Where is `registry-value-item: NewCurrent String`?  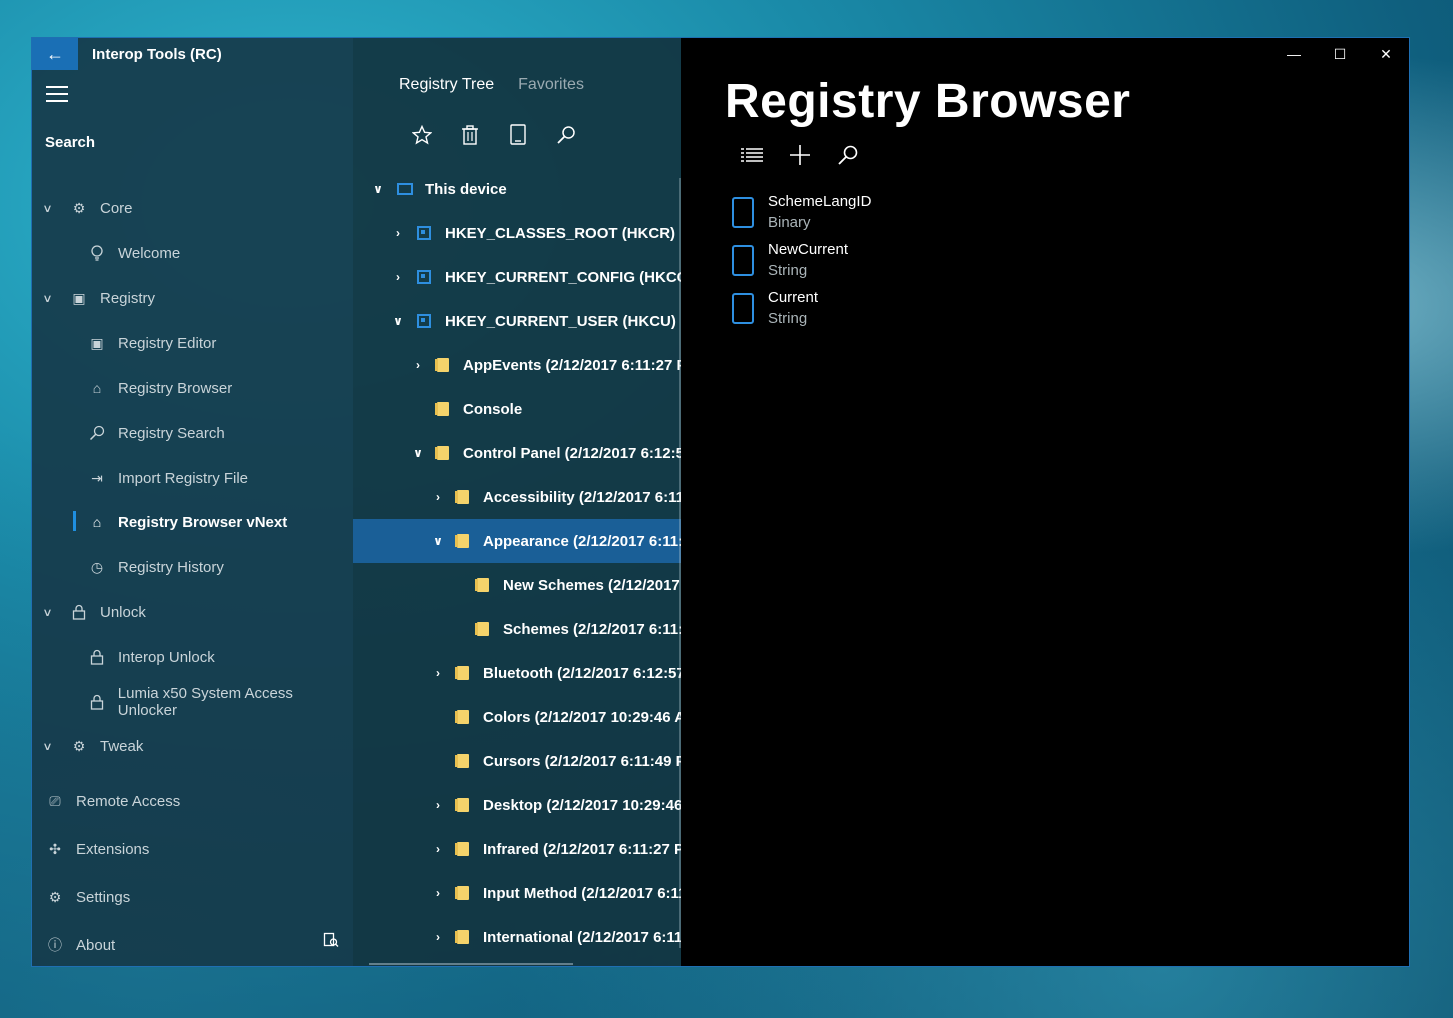 registry-value-item: NewCurrent String is located at coordinates (790, 260).